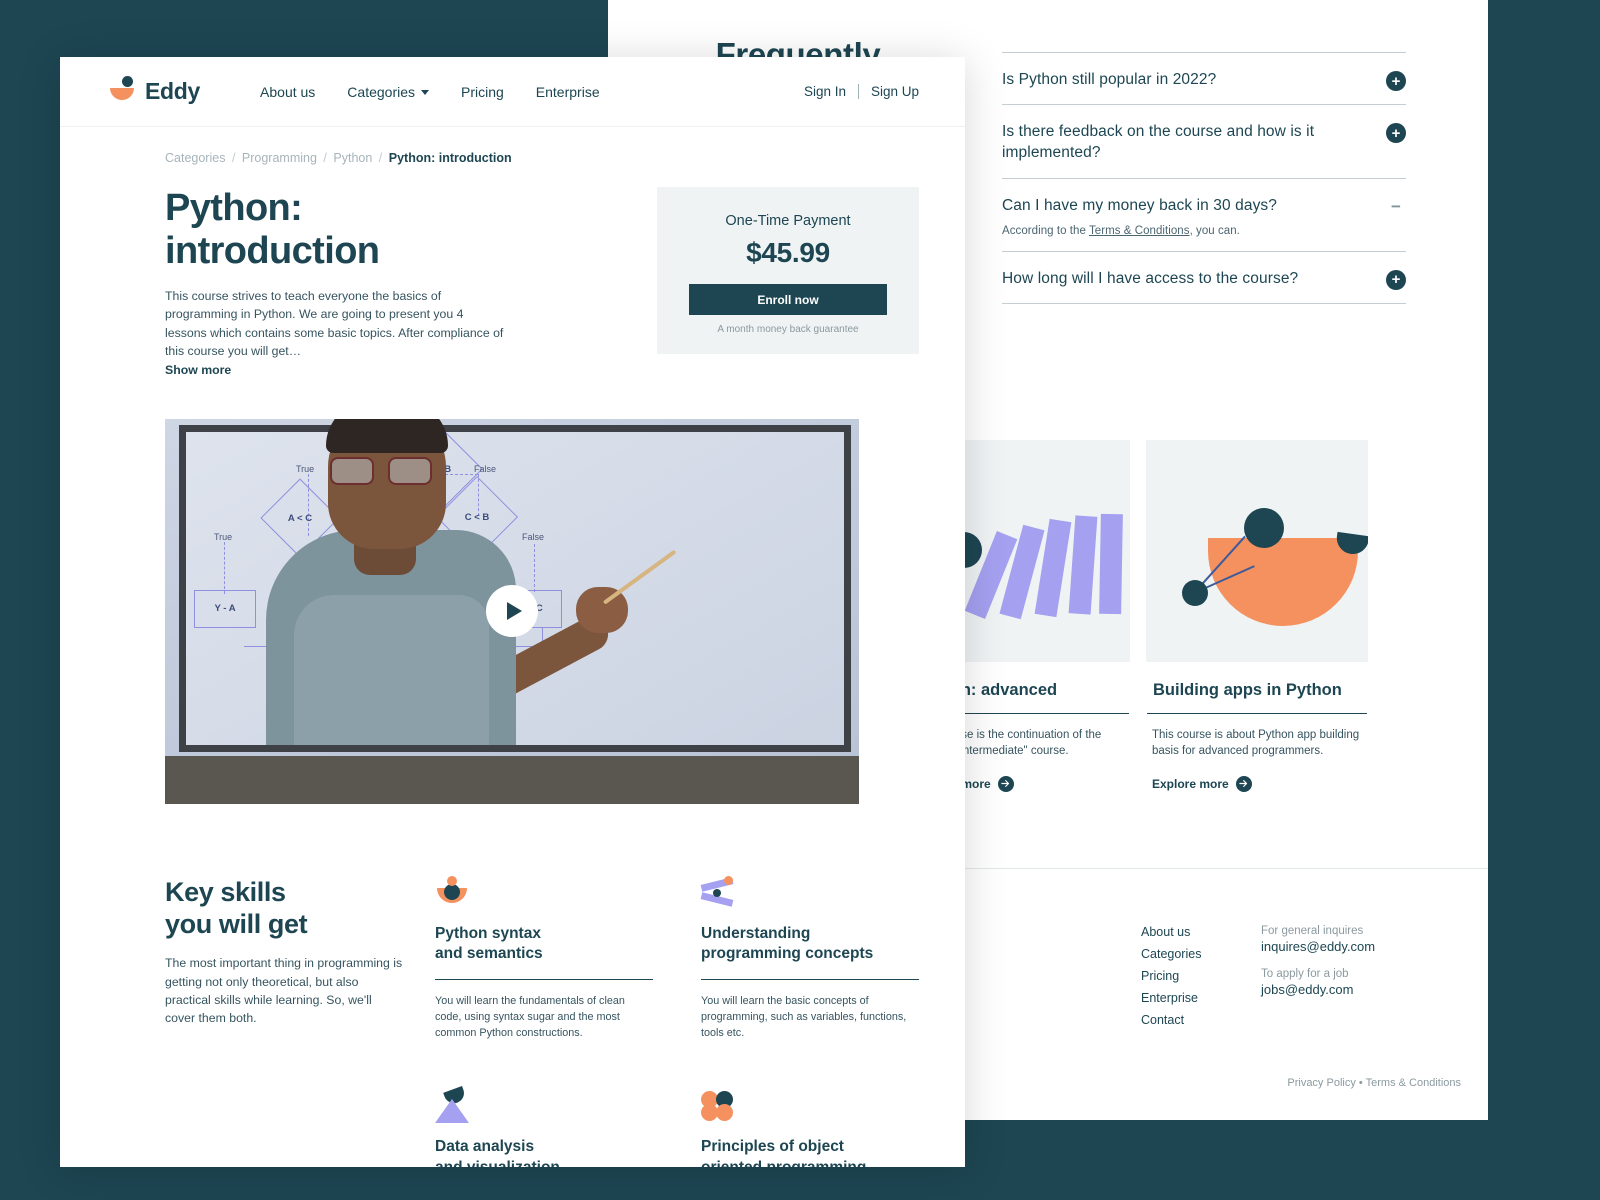 The height and width of the screenshot is (1200, 1600). I want to click on sign-up-link: Sign Up, so click(895, 91).